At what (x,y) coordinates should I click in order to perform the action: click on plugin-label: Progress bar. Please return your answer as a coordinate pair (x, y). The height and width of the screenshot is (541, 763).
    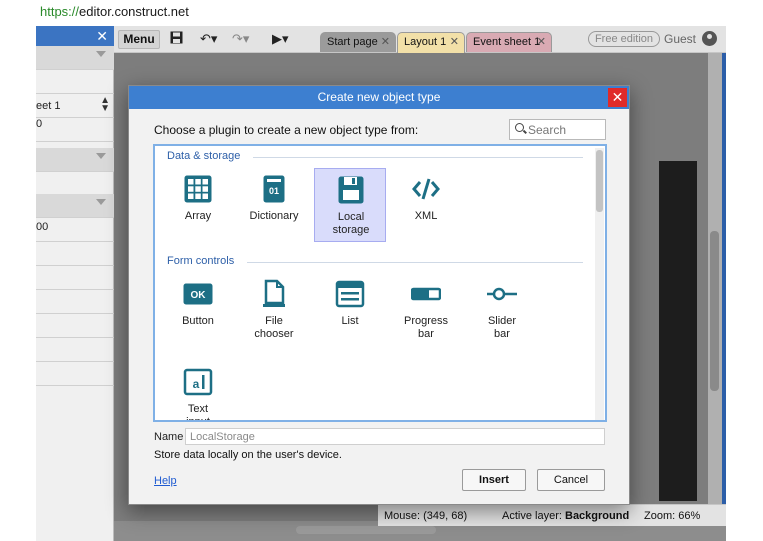
    Looking at the image, I should click on (426, 327).